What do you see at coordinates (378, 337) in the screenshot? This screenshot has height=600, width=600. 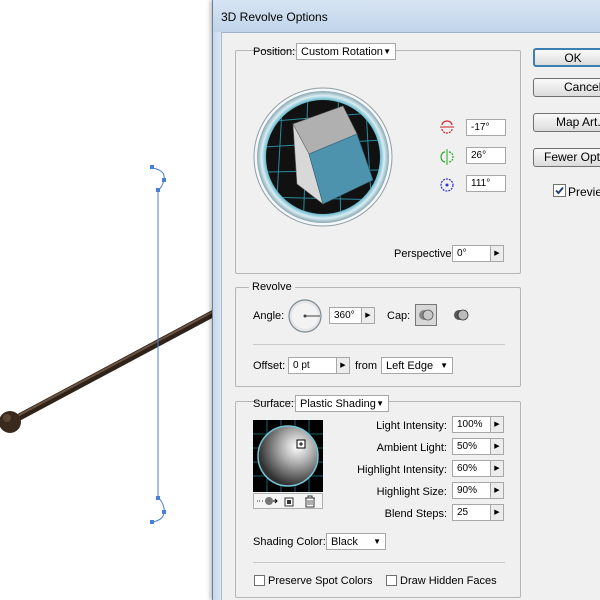 I see `revolve-panel` at bounding box center [378, 337].